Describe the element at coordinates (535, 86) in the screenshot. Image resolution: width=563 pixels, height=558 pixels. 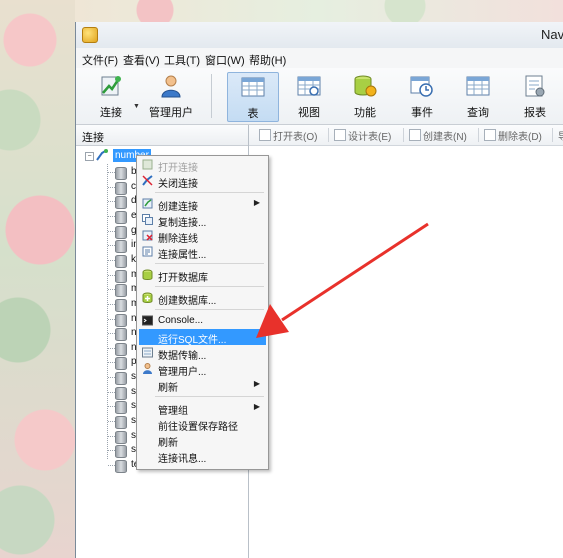
I see `report-icon` at that location.